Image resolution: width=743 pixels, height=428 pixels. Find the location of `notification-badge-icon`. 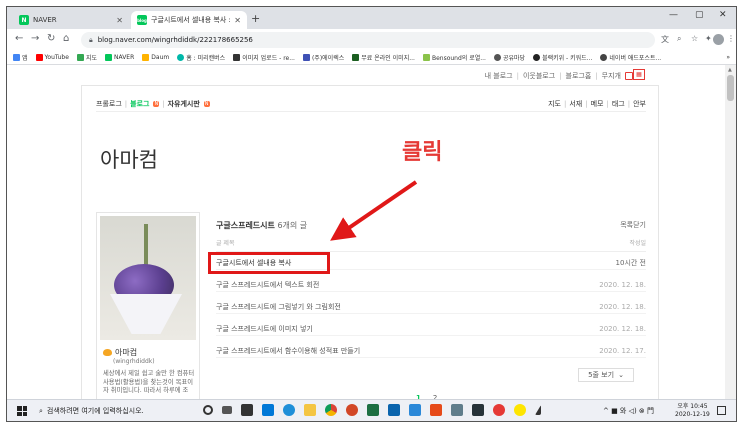

notification-badge-icon is located at coordinates (629, 76).